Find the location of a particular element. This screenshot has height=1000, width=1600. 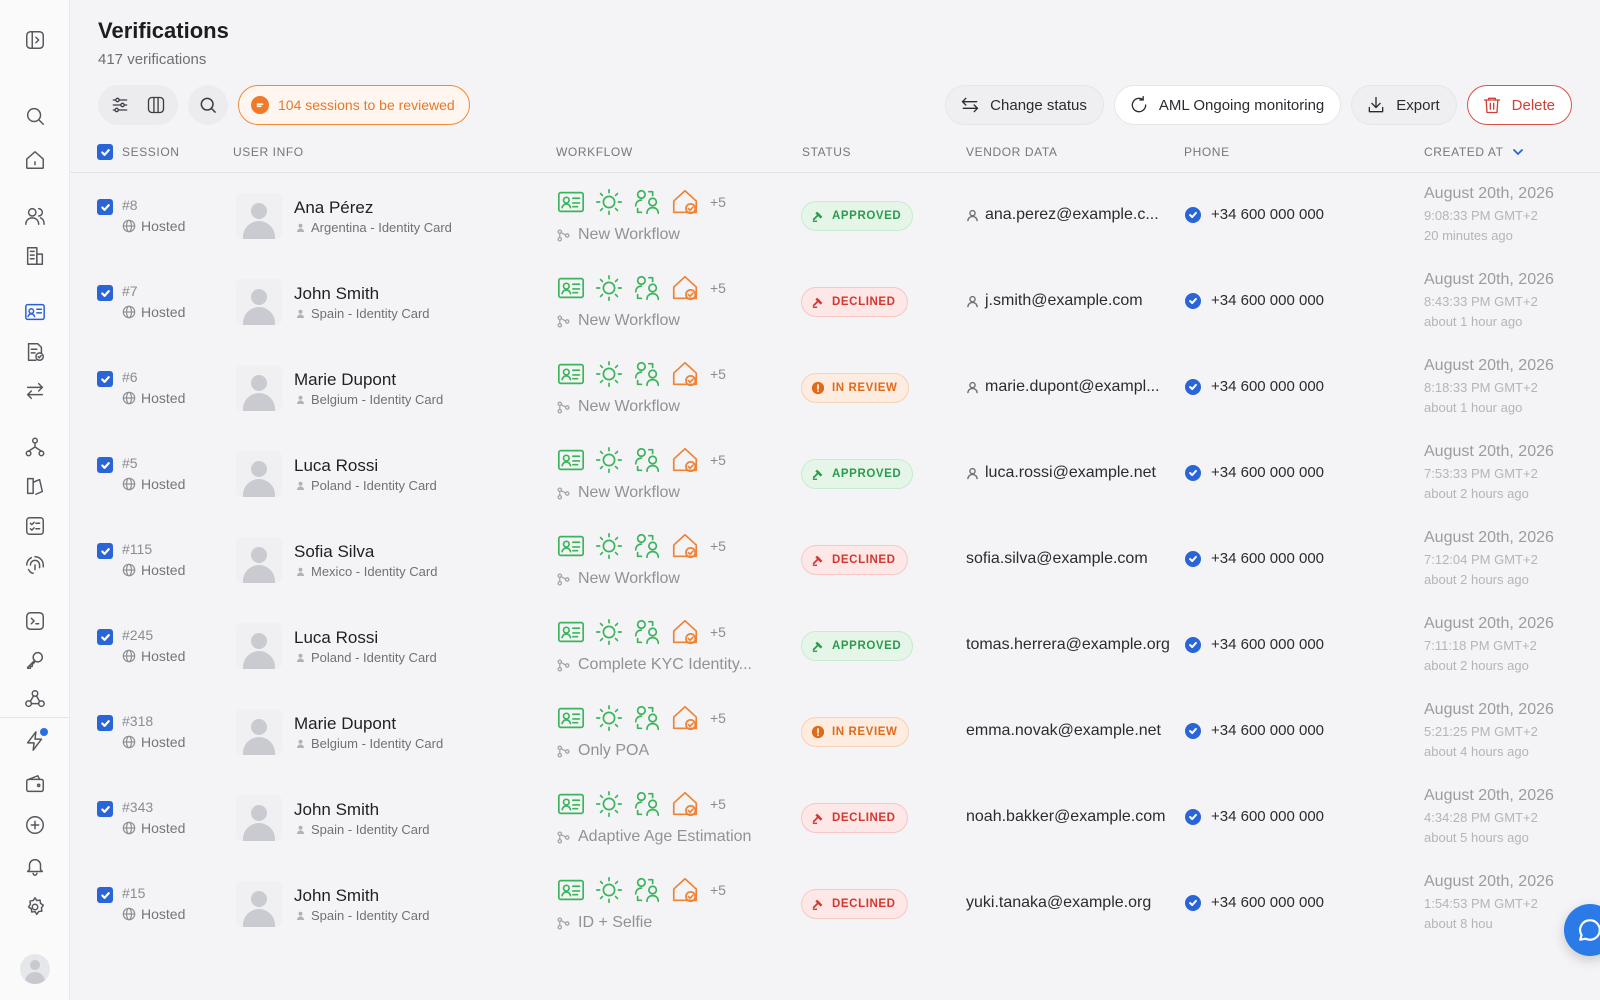

column-session: SESSION is located at coordinates (151, 152).